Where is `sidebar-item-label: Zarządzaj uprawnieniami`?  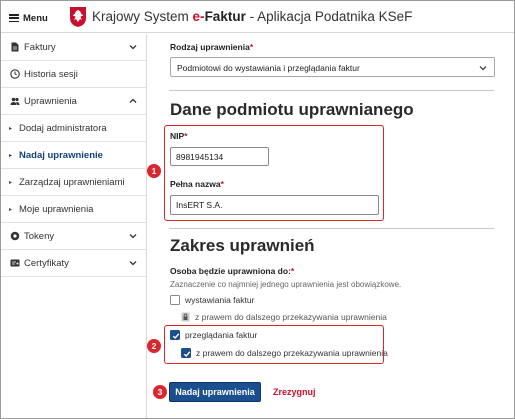
sidebar-item-label: Zarządzaj uprawnieniami is located at coordinates (72, 182).